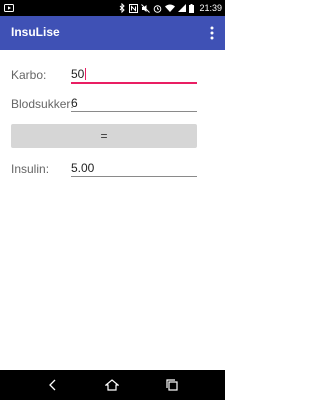 The width and height of the screenshot is (320, 400). Describe the element at coordinates (74, 103) in the screenshot. I see `blodsukker-value: 6` at that location.